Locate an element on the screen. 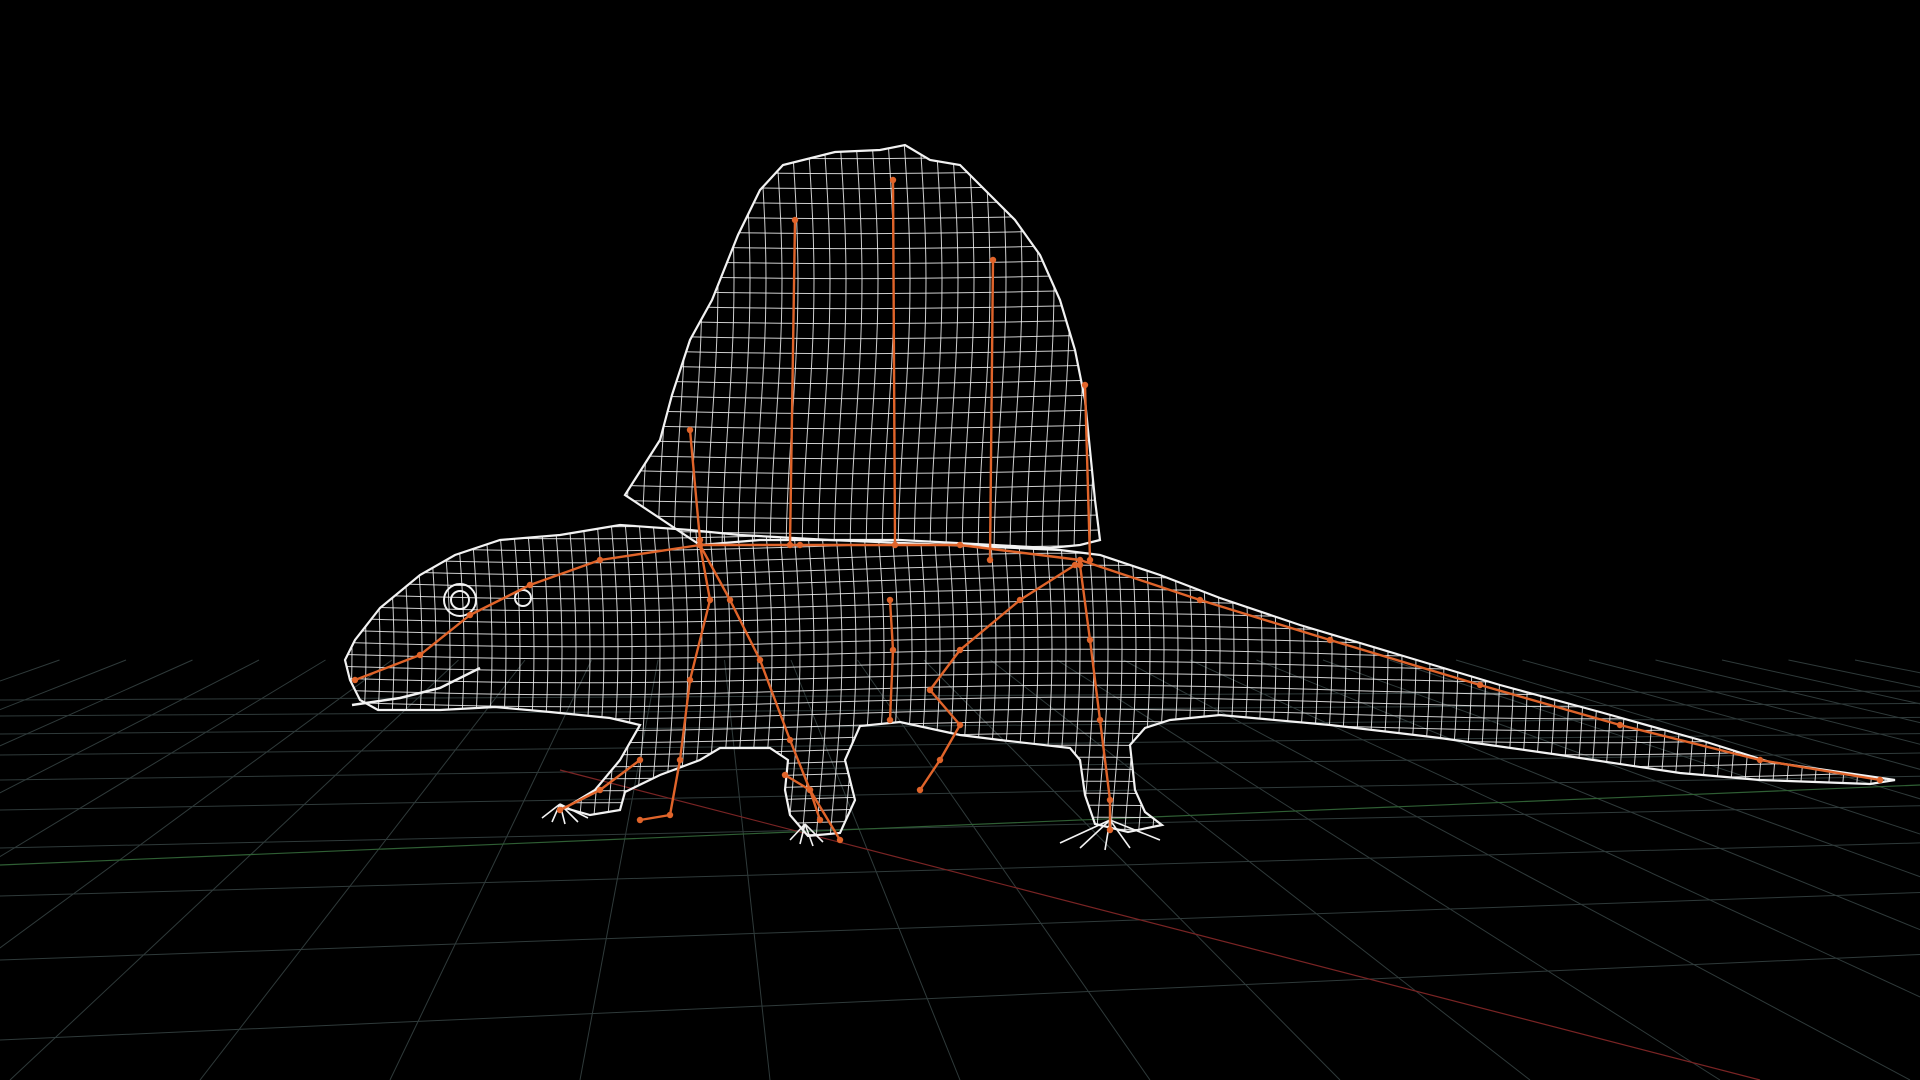 The image size is (1920, 1080). mesh-lines is located at coordinates (862, 346).